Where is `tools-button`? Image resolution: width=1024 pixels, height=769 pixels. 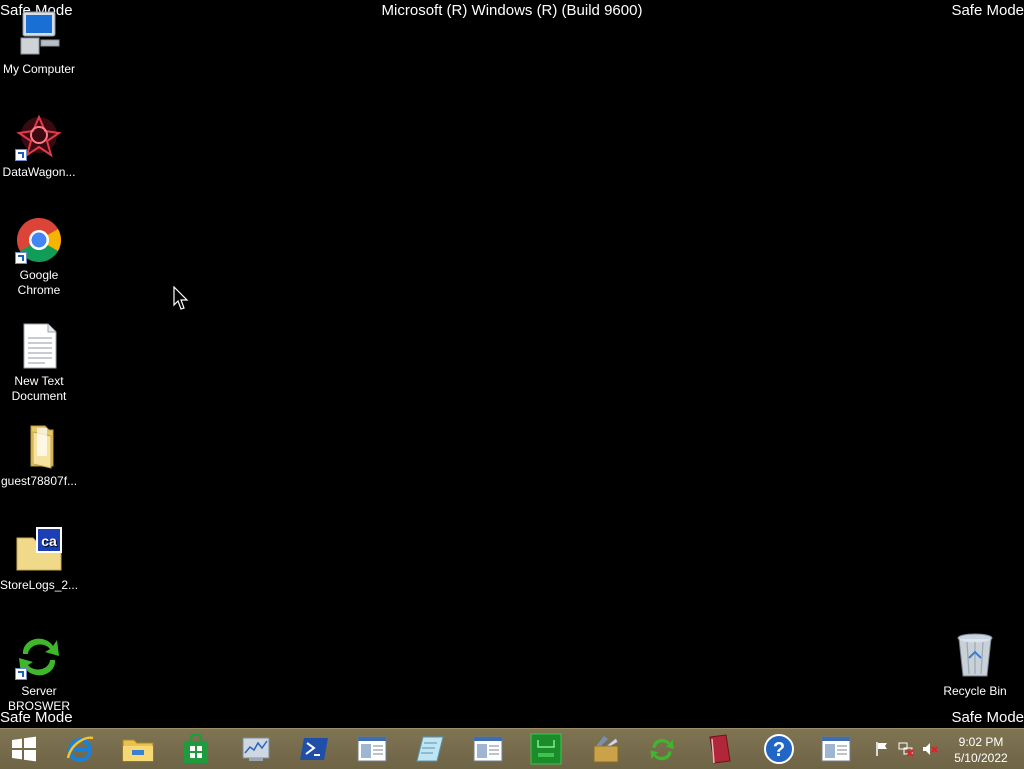 tools-button is located at coordinates (606, 749).